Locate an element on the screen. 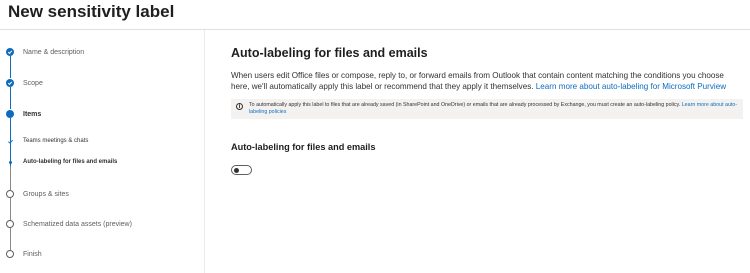  step-items: Items is located at coordinates (23, 114).